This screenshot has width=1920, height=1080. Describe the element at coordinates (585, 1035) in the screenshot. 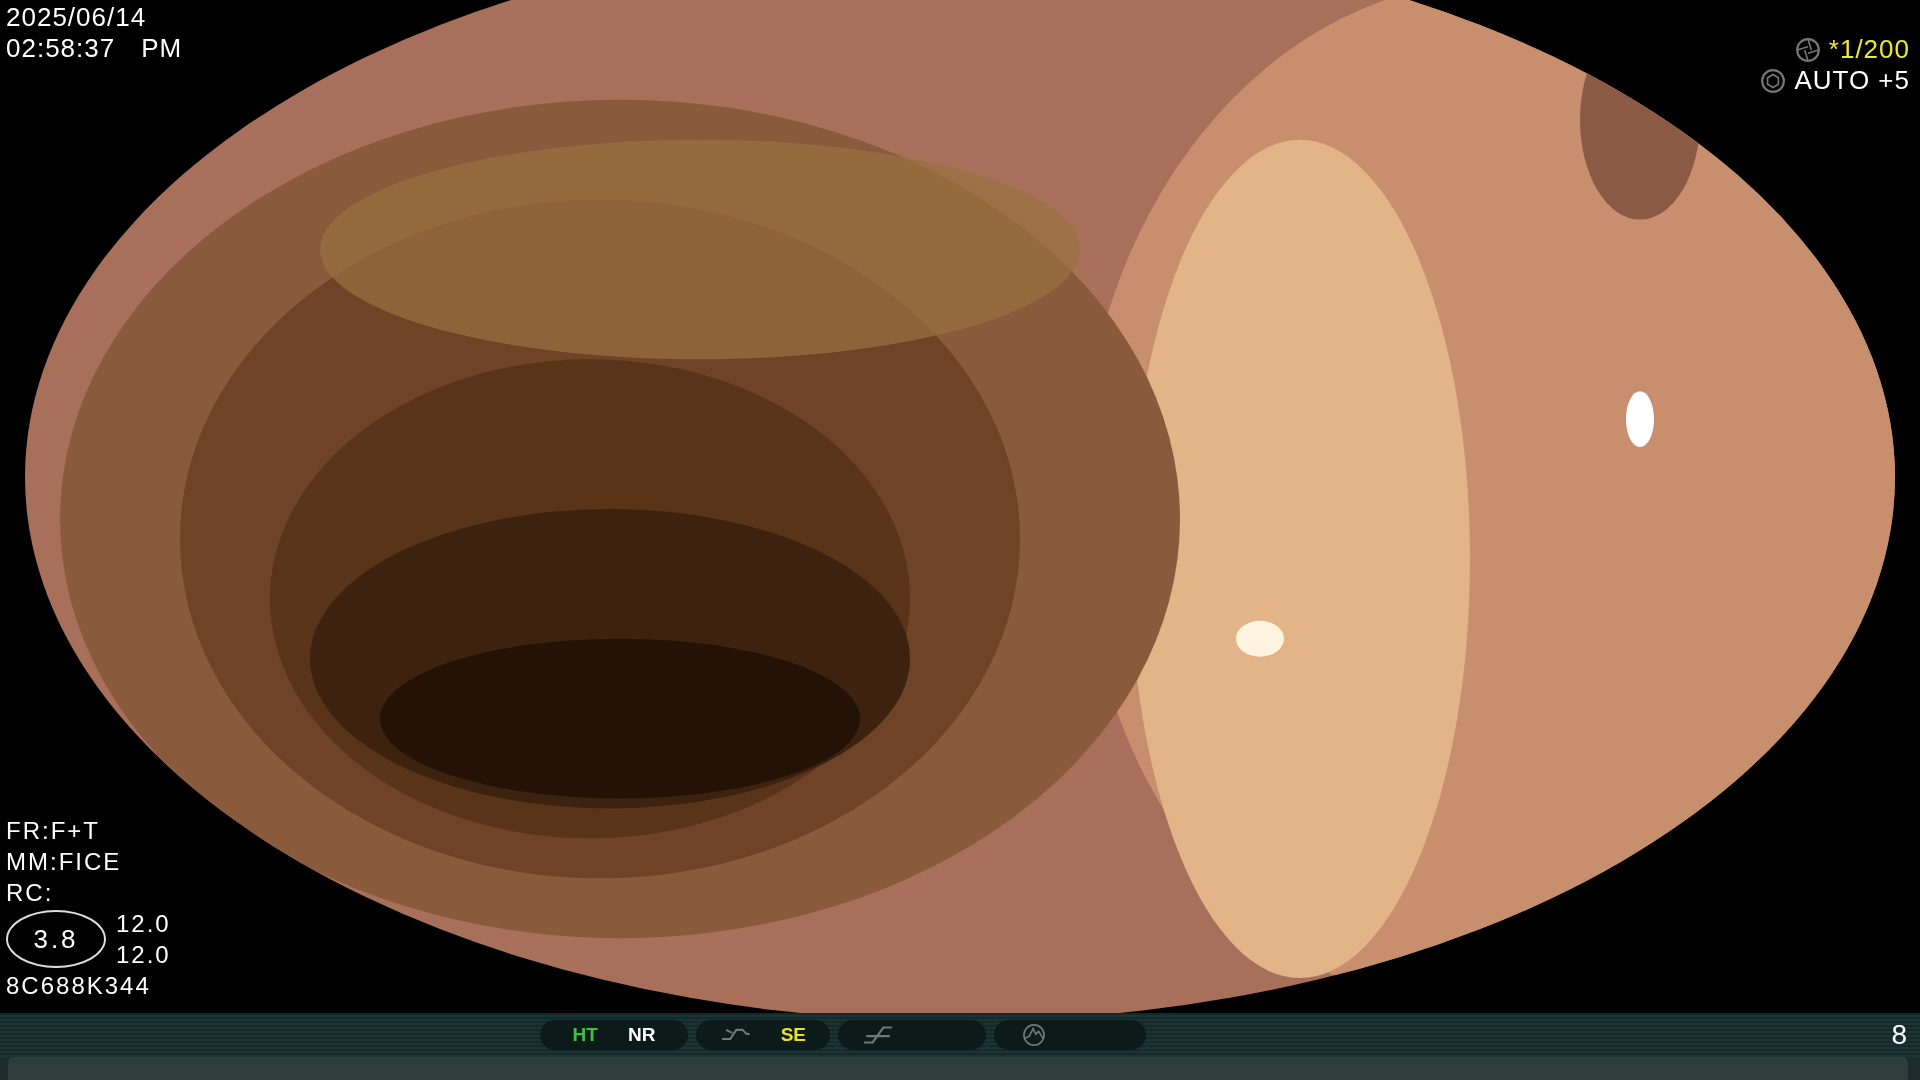

I see `mode-label: HT` at that location.